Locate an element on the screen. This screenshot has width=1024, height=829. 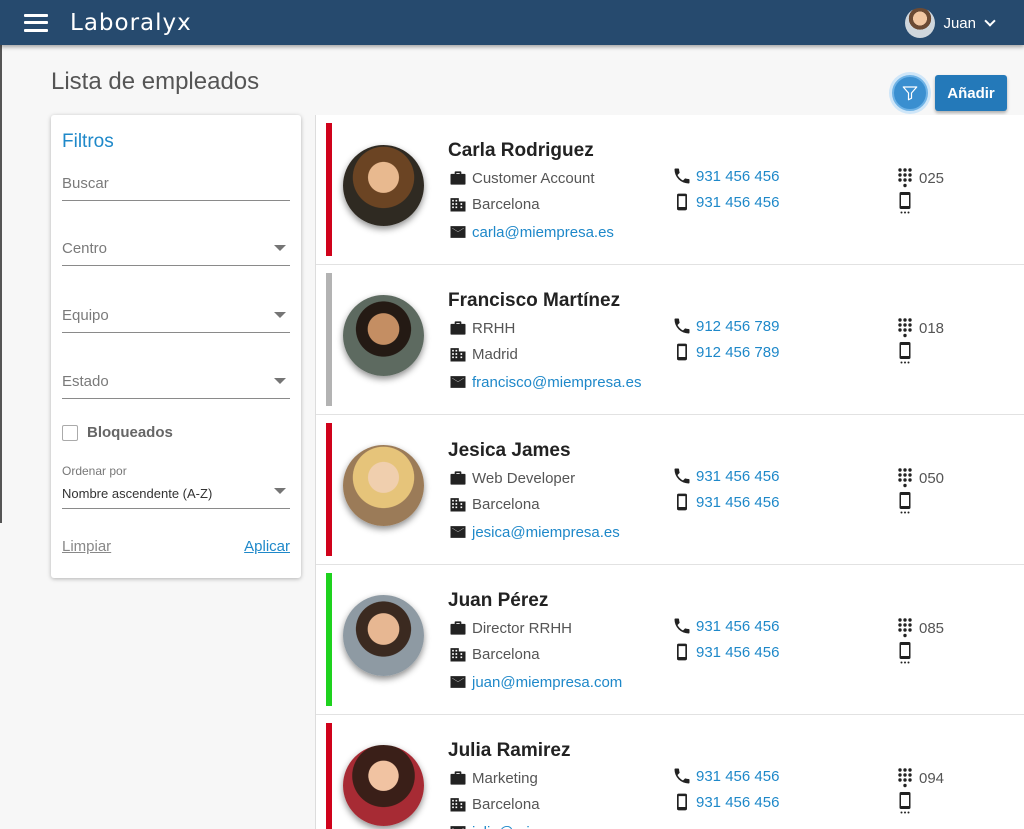
top-app-bar: Laboralyx Juan is located at coordinates (512, 22).